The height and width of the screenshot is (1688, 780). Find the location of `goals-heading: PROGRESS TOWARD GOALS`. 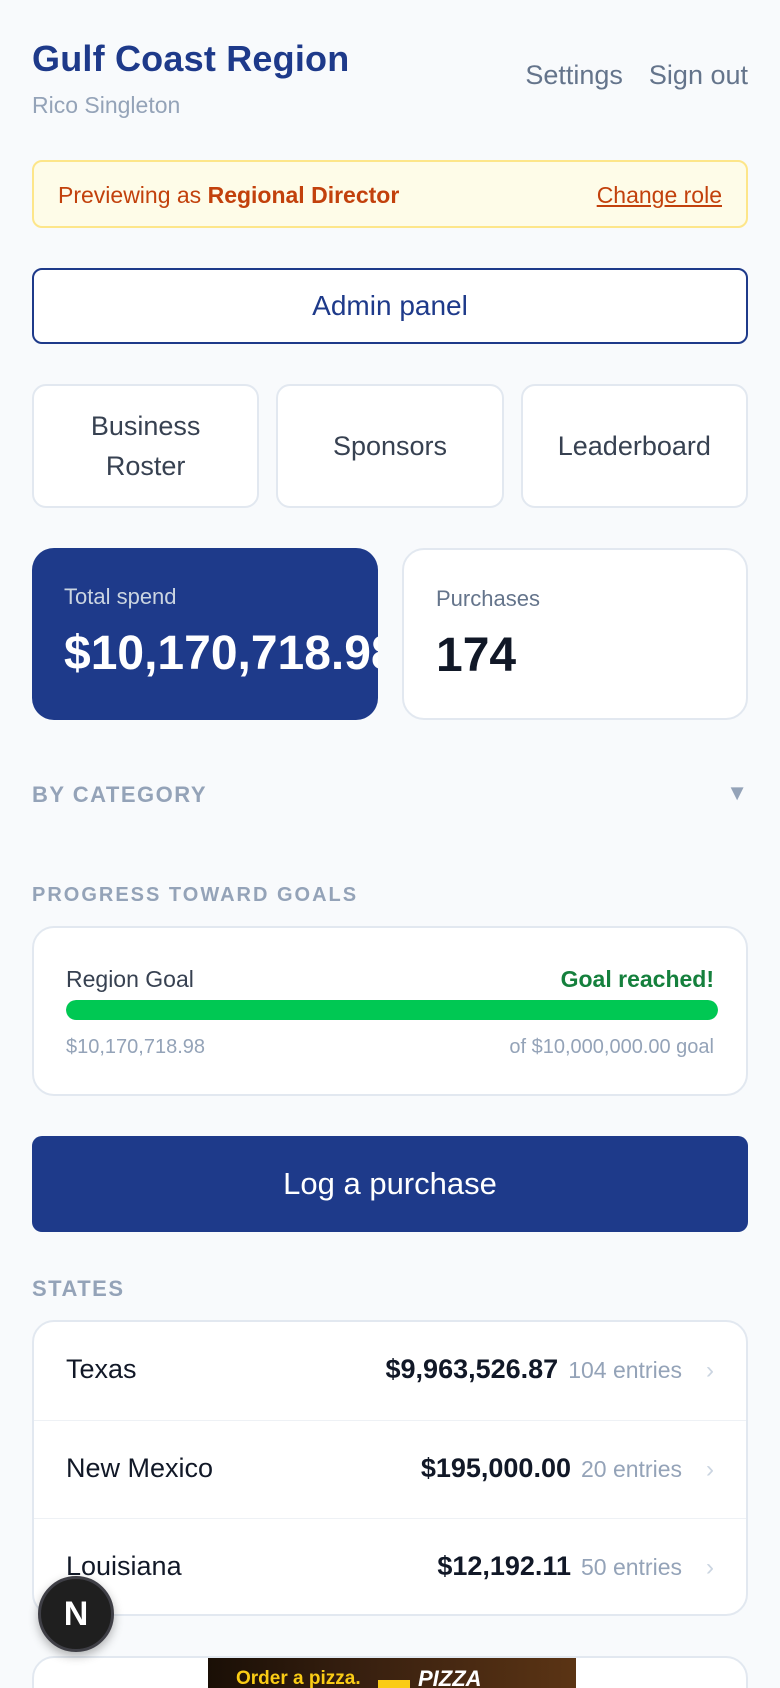

goals-heading: PROGRESS TOWARD GOALS is located at coordinates (195, 895).